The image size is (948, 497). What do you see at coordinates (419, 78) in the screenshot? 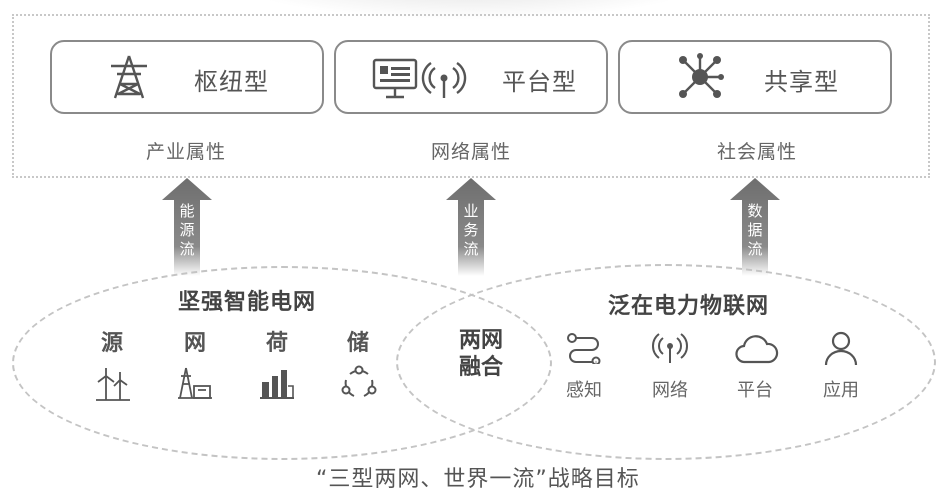
I see `monitor-wifi-icon` at bounding box center [419, 78].